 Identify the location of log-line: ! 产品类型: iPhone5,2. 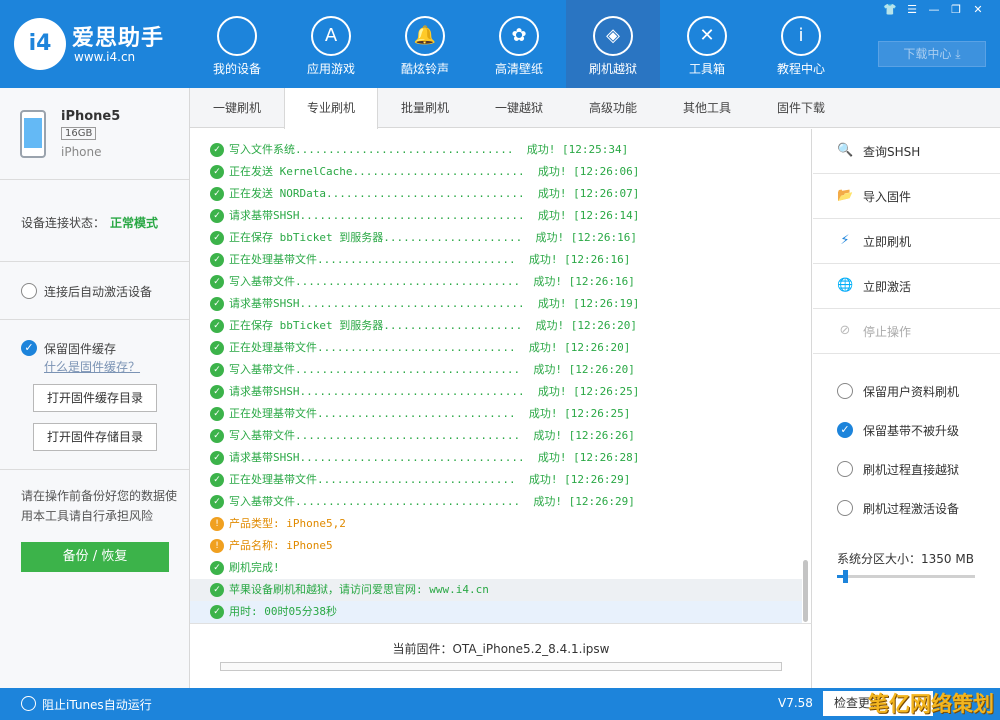
(496, 524).